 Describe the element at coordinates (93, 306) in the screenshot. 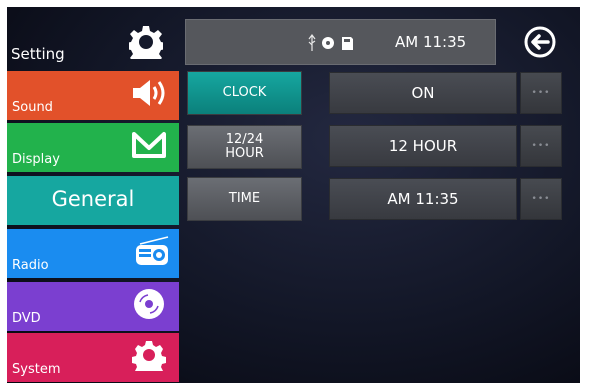

I see `sidebar-item-dvd: DVD` at that location.